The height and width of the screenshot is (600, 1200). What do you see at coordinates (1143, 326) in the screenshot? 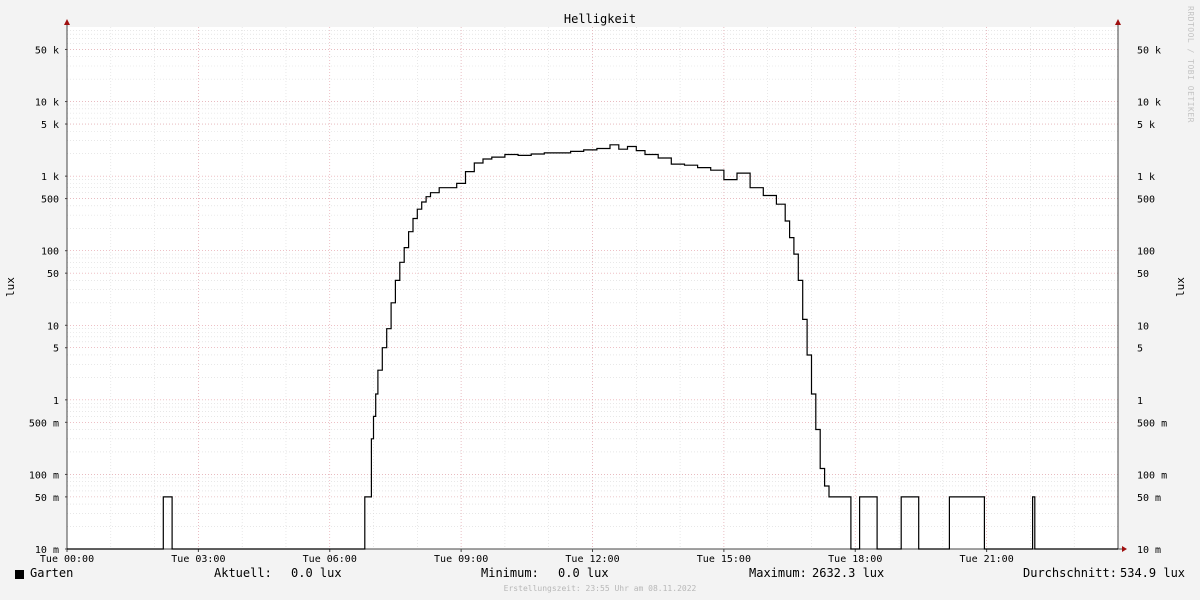
I see `y-tick-label-right: 10` at bounding box center [1143, 326].